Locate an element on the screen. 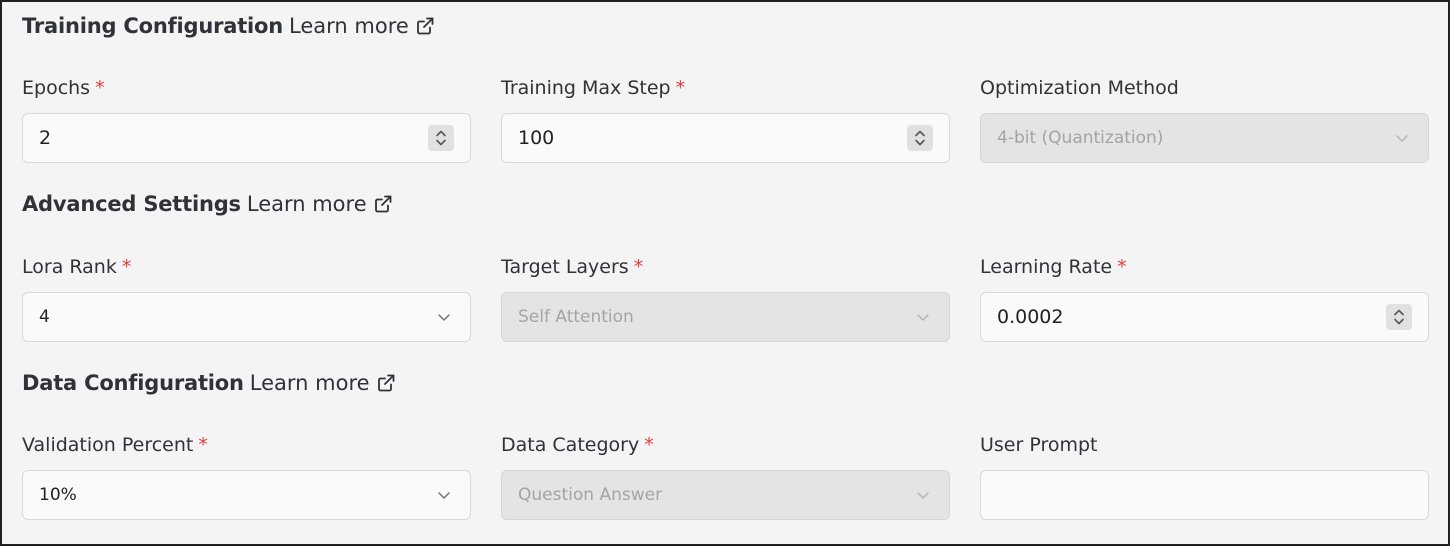  advanced-settings-header: Advanced Settings Learn more is located at coordinates (207, 204).